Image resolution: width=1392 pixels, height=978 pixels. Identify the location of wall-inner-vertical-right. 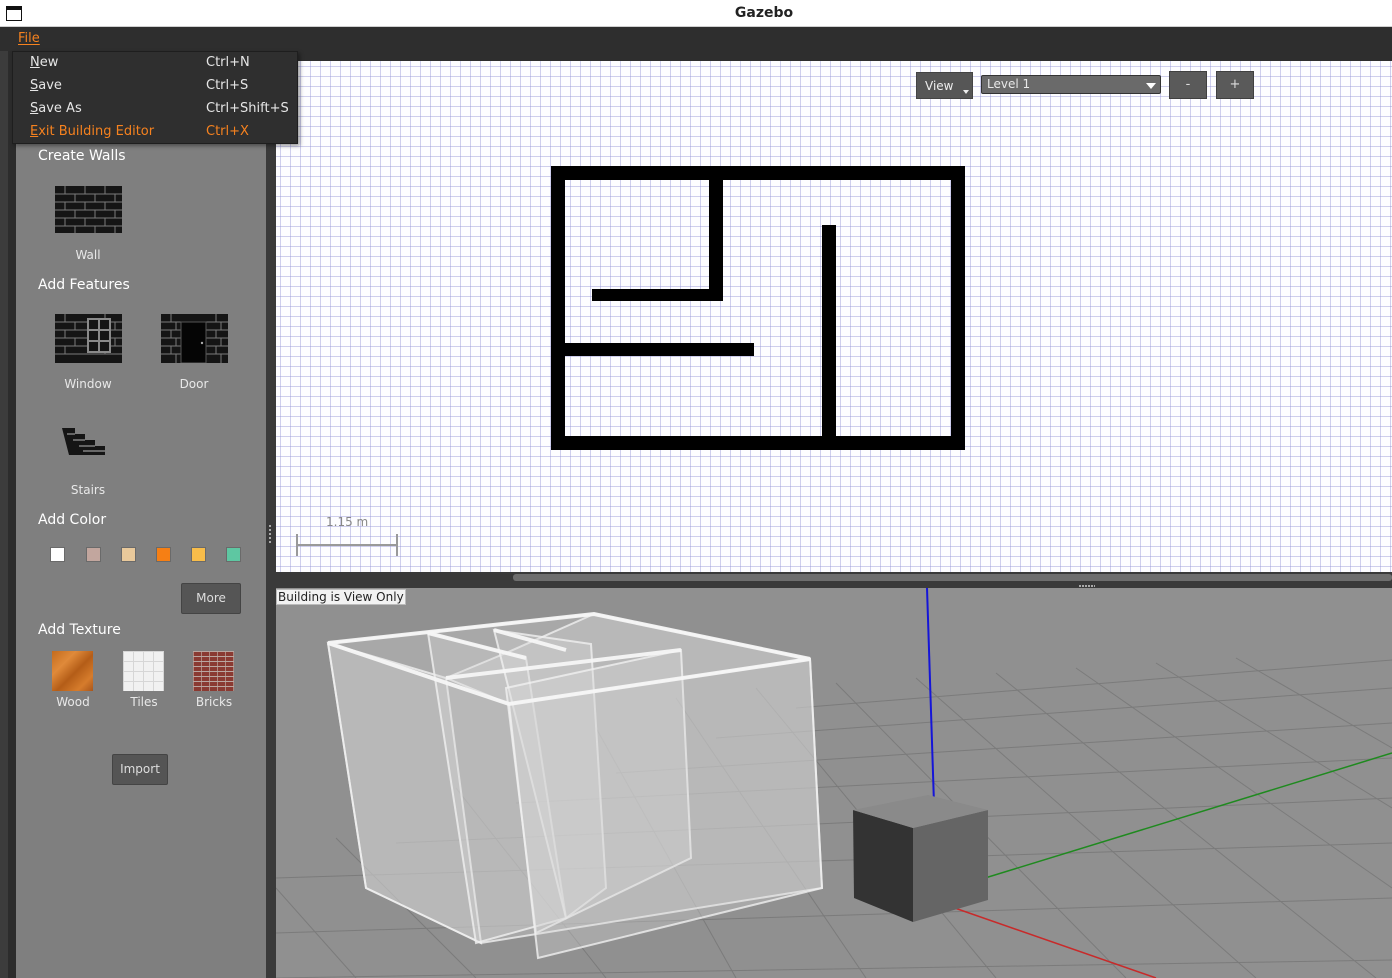
(829, 334).